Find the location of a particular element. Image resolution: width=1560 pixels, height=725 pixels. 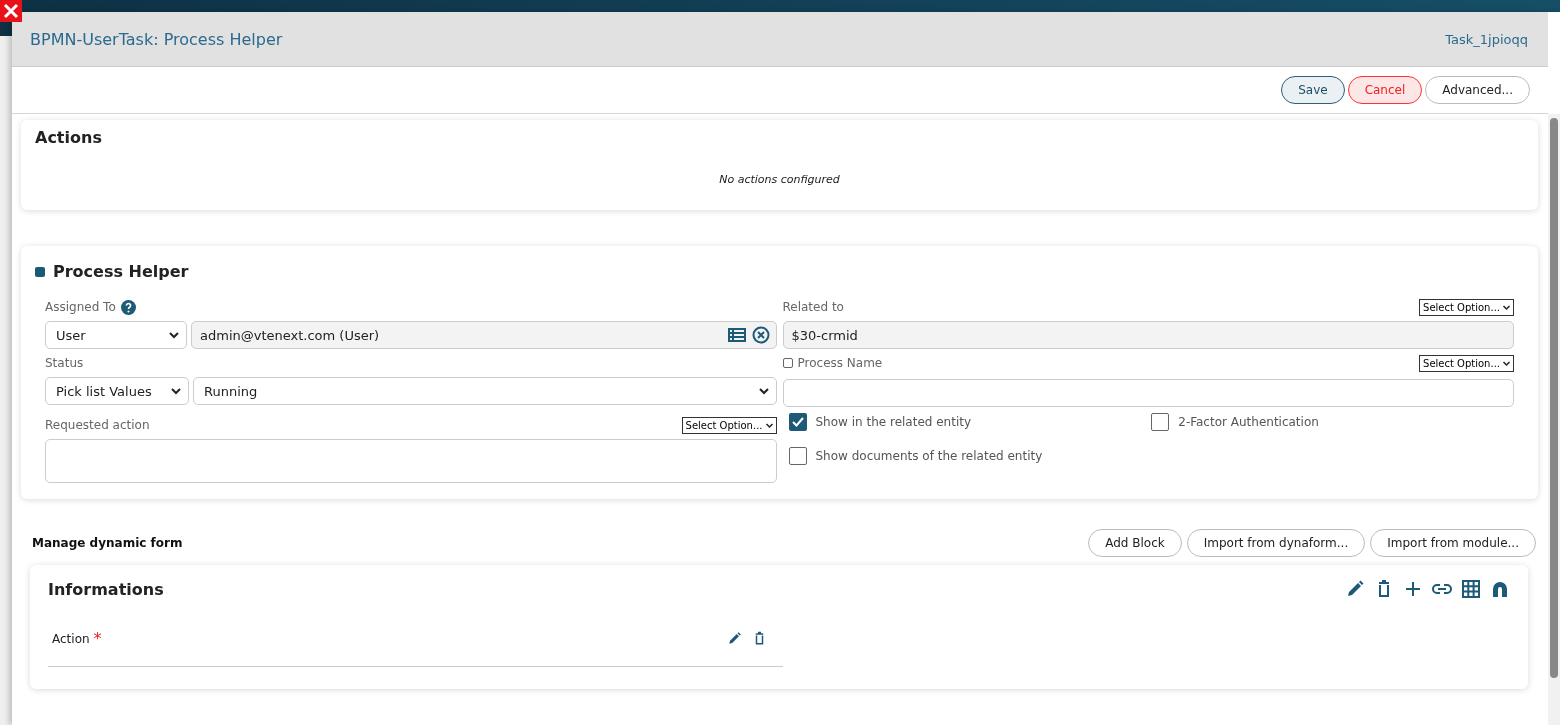

section-title: Process Helper is located at coordinates (121, 271).